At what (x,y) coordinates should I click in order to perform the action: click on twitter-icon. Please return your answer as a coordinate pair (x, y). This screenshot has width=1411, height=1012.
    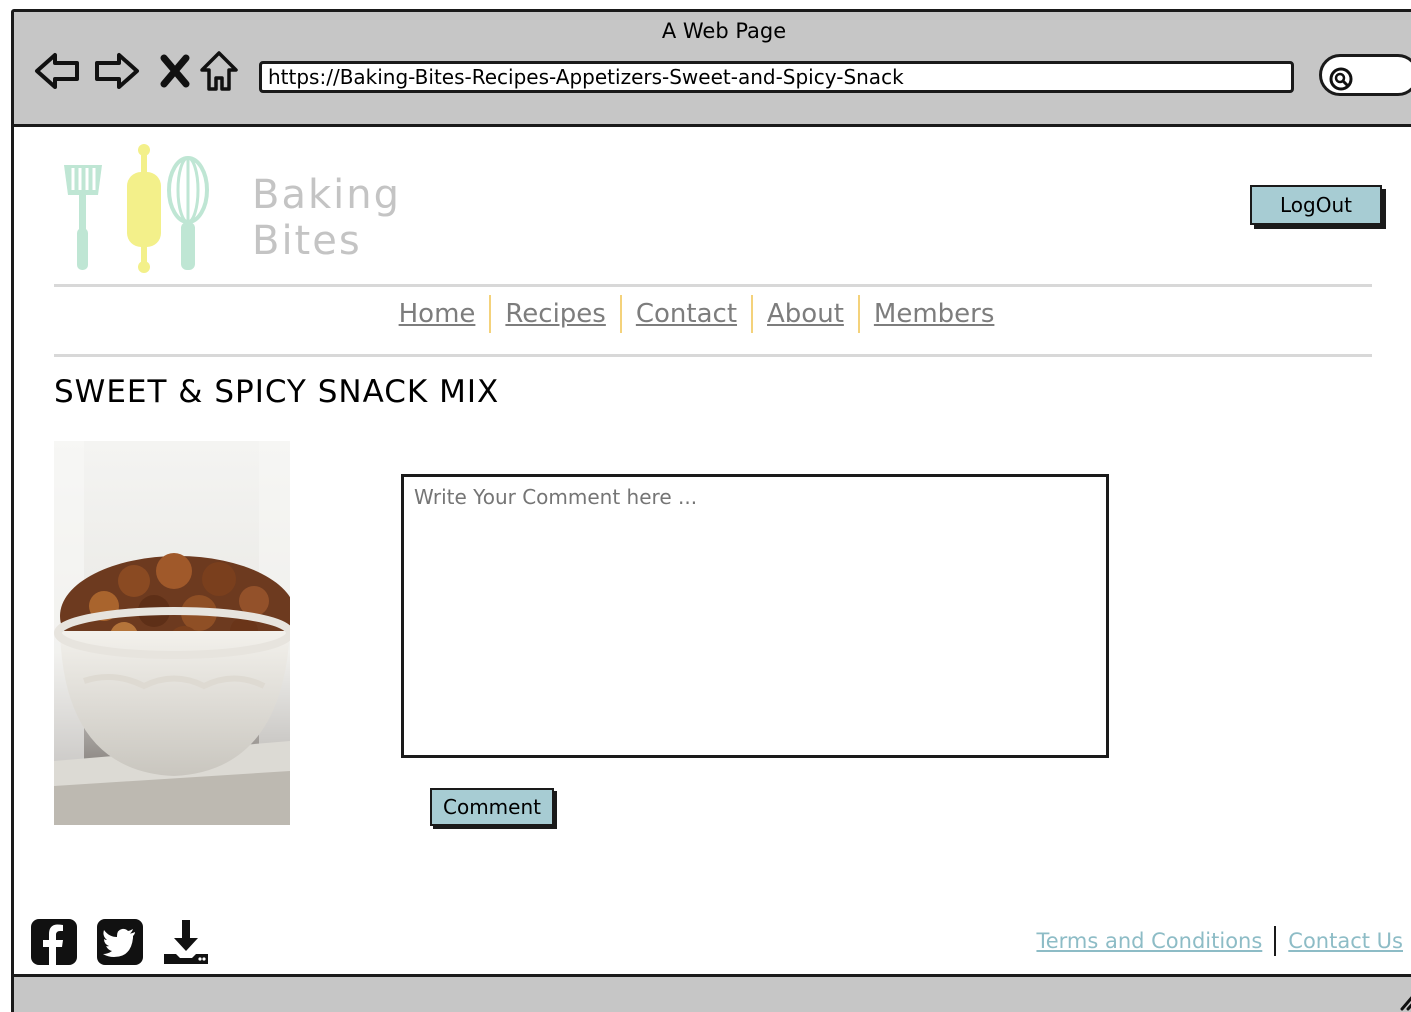
    Looking at the image, I should click on (120, 942).